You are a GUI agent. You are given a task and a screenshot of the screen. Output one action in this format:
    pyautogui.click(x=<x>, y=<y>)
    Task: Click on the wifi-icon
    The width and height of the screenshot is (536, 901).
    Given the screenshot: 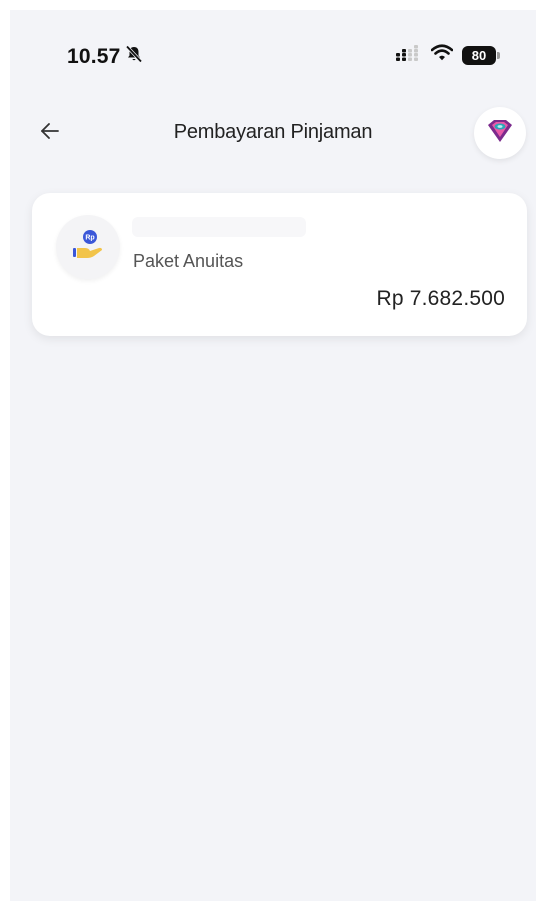 What is the action you would take?
    pyautogui.click(x=442, y=55)
    